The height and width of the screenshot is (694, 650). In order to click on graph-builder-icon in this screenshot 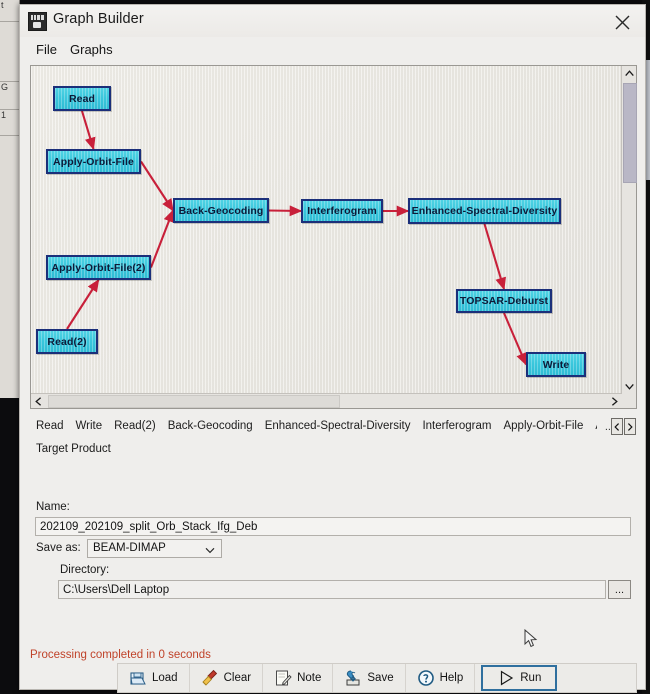, I will do `click(37, 21)`.